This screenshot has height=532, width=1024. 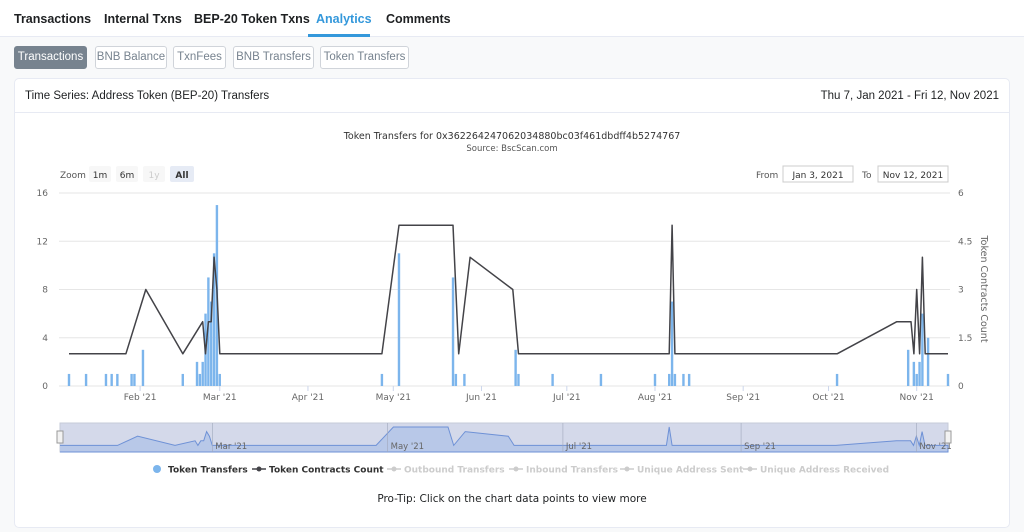 I want to click on y-right-tick-label: 4.5, so click(x=965, y=242).